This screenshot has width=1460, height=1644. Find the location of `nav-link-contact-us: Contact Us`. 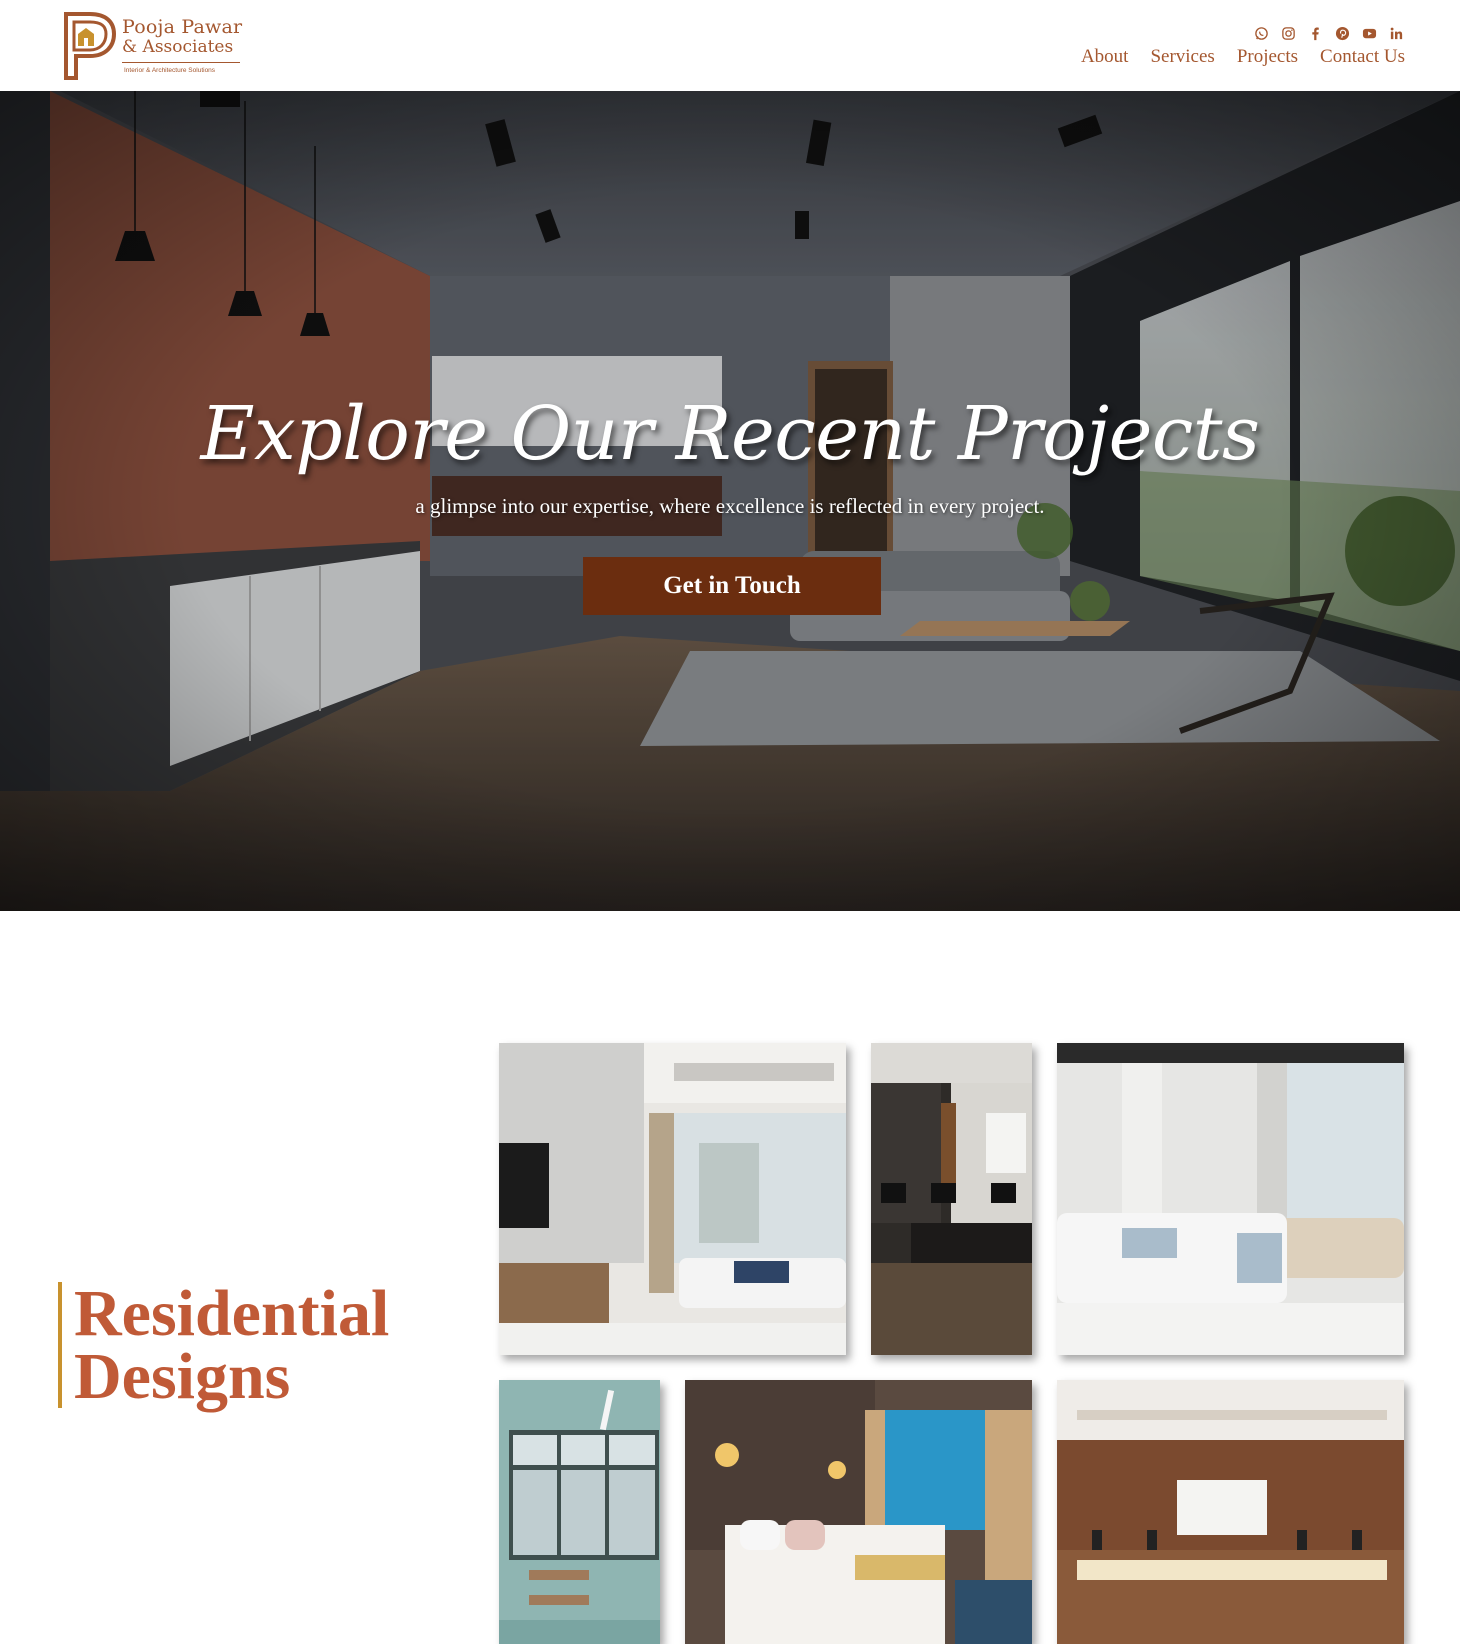

nav-link-contact-us: Contact Us is located at coordinates (1362, 57).